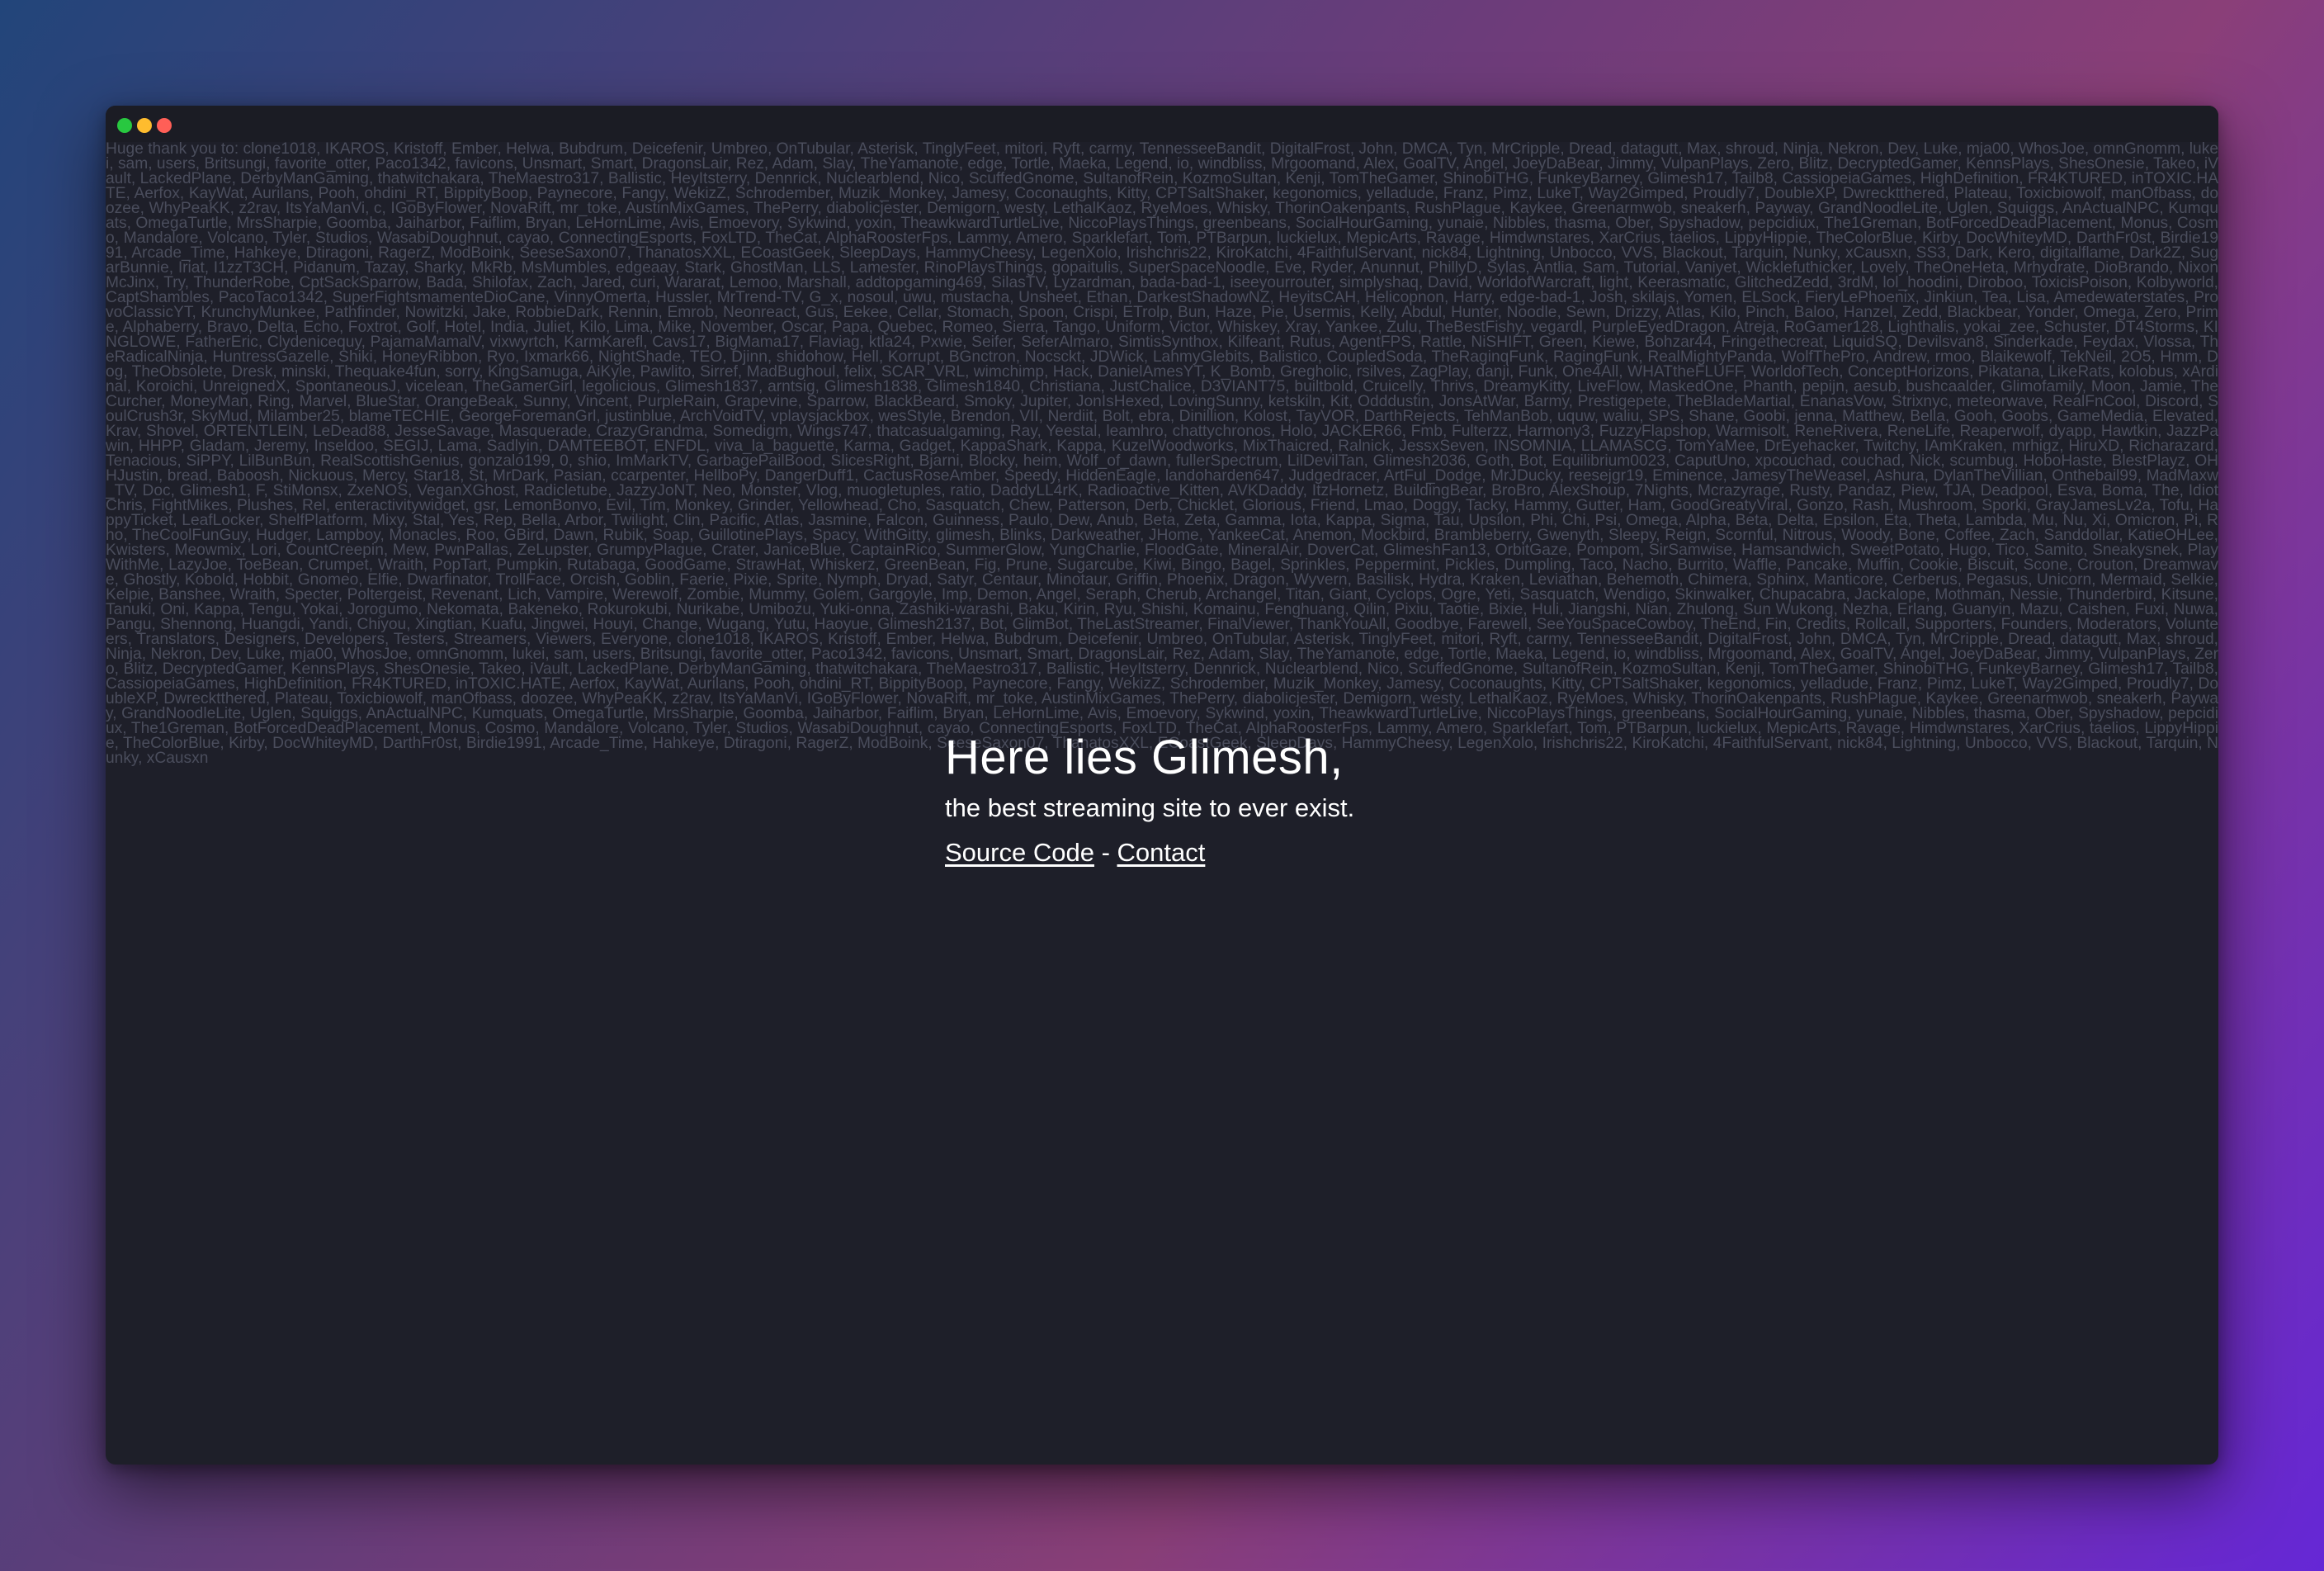 The width and height of the screenshot is (2324, 1571). What do you see at coordinates (1162, 124) in the screenshot?
I see `window-titlebar` at bounding box center [1162, 124].